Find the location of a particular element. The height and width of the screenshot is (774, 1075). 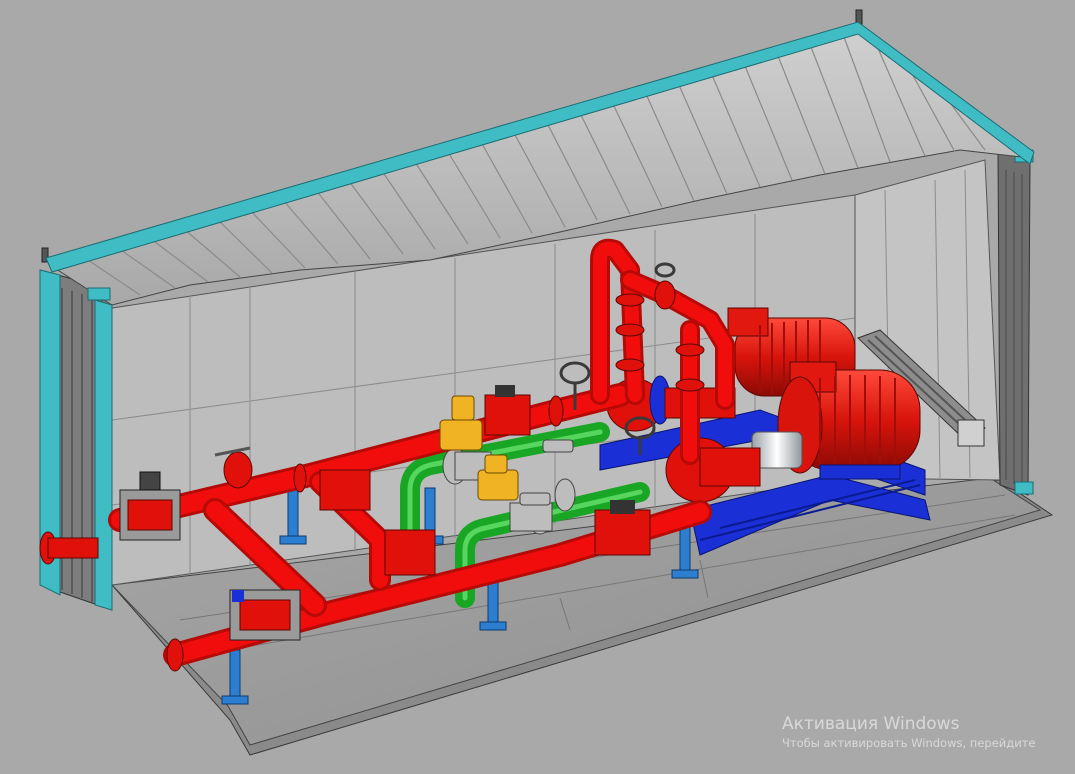

alarm-valve-lower-left is located at coordinates (265, 615).